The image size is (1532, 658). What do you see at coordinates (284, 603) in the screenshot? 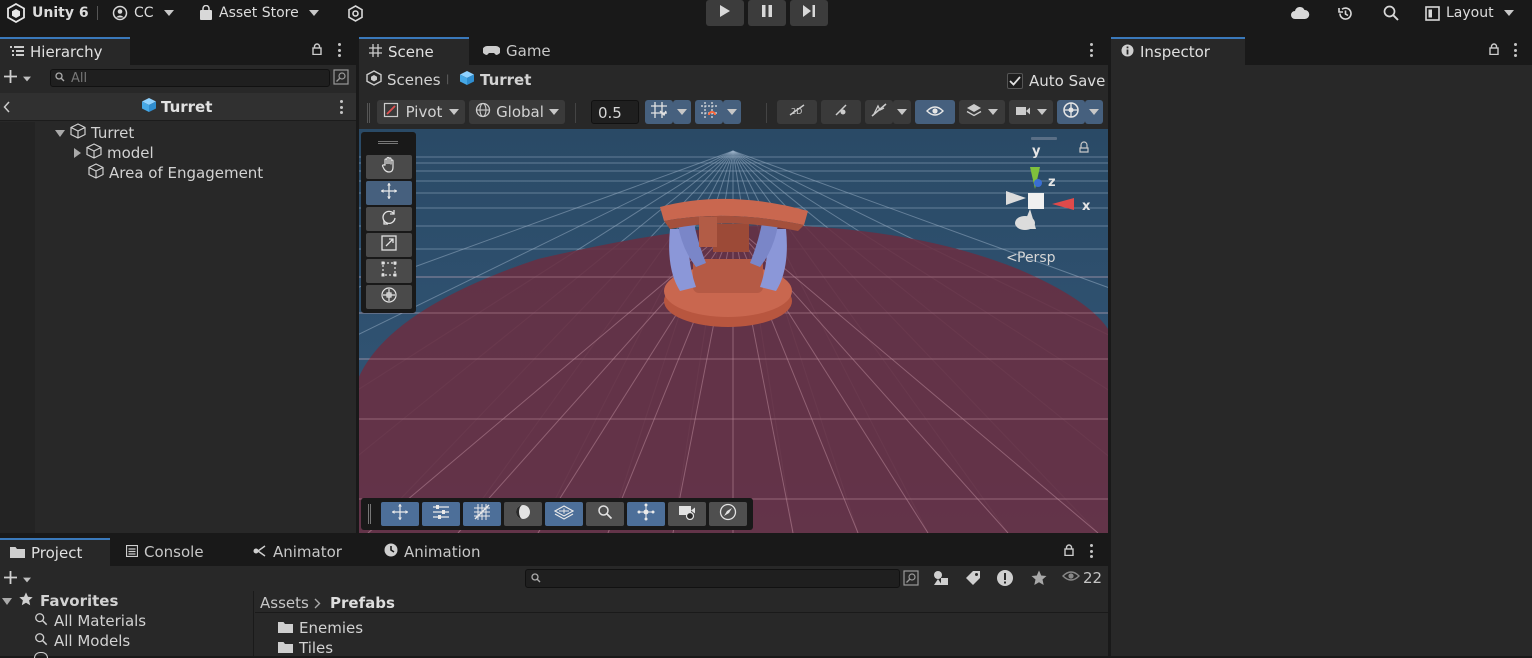
I see `breadcrumb-assets: Assets` at bounding box center [284, 603].